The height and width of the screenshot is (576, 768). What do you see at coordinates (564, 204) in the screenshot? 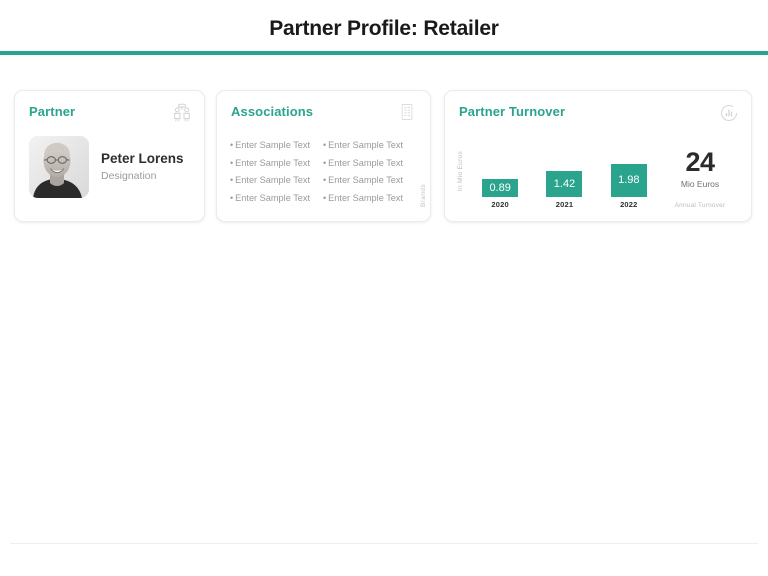
I see `bar-label-2021: 2021` at bounding box center [564, 204].